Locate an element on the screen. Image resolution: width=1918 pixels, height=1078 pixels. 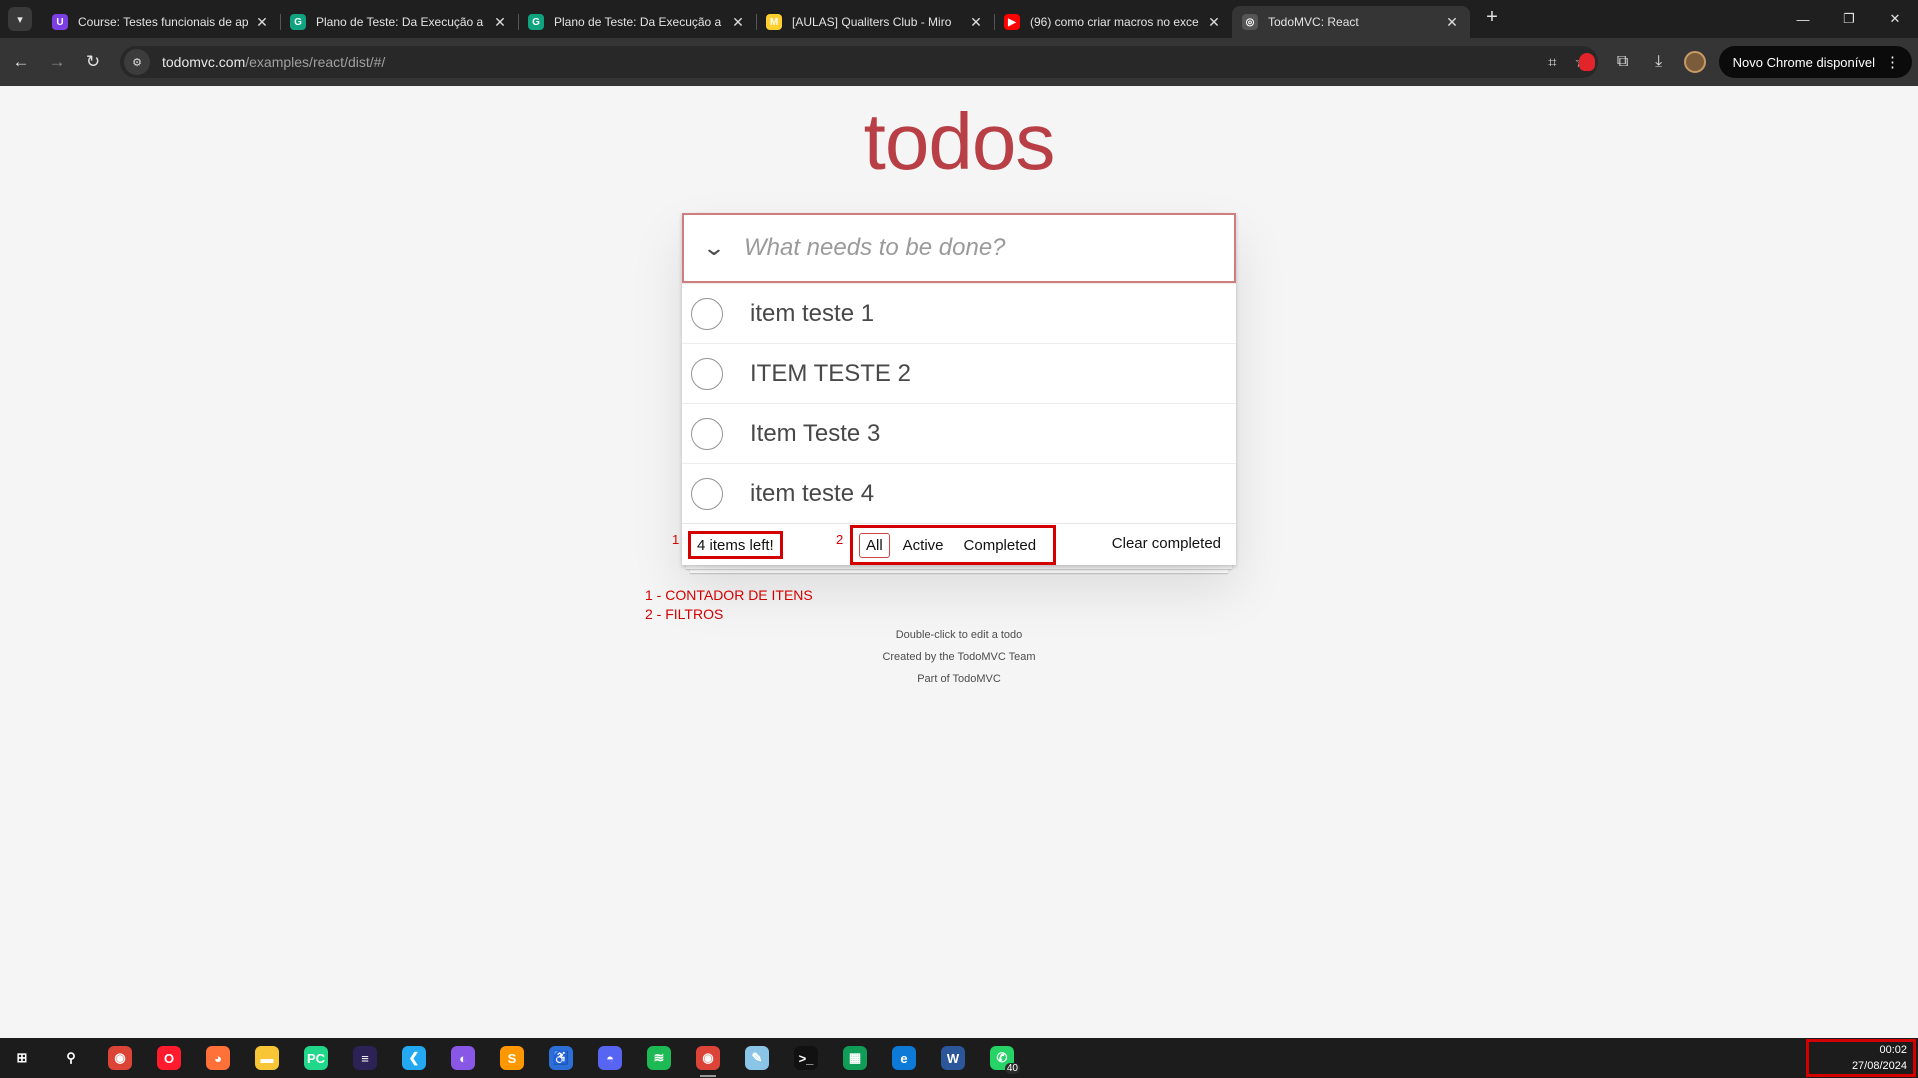
taskbar-app: PC is located at coordinates (316, 1058).